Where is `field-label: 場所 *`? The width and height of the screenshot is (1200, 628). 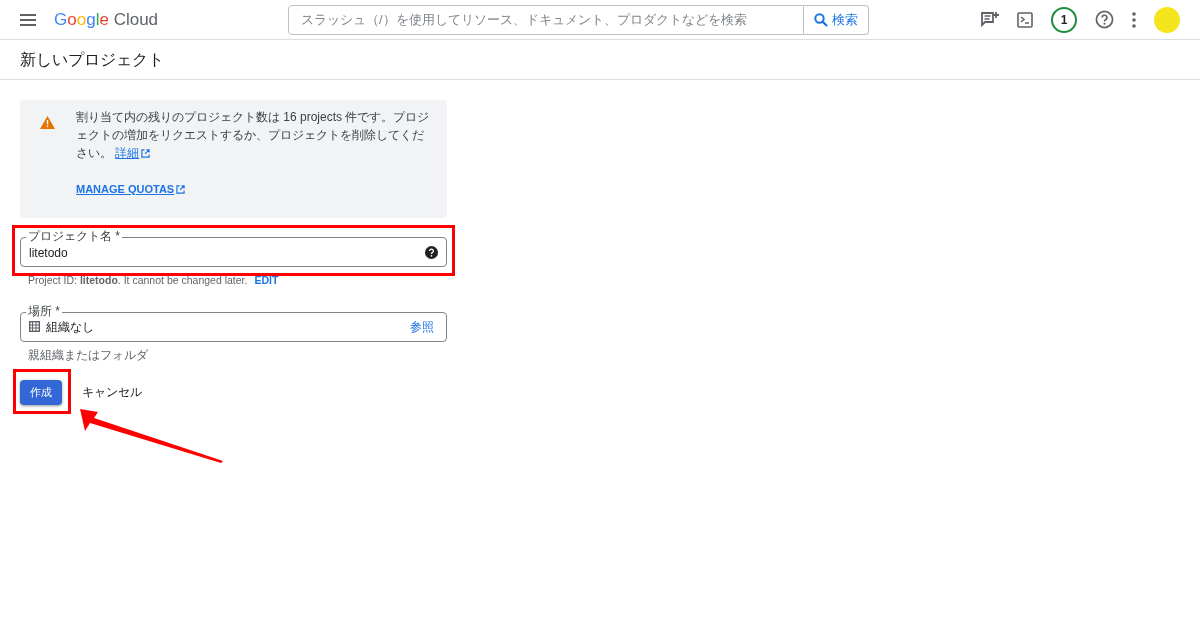 field-label: 場所 * is located at coordinates (44, 310).